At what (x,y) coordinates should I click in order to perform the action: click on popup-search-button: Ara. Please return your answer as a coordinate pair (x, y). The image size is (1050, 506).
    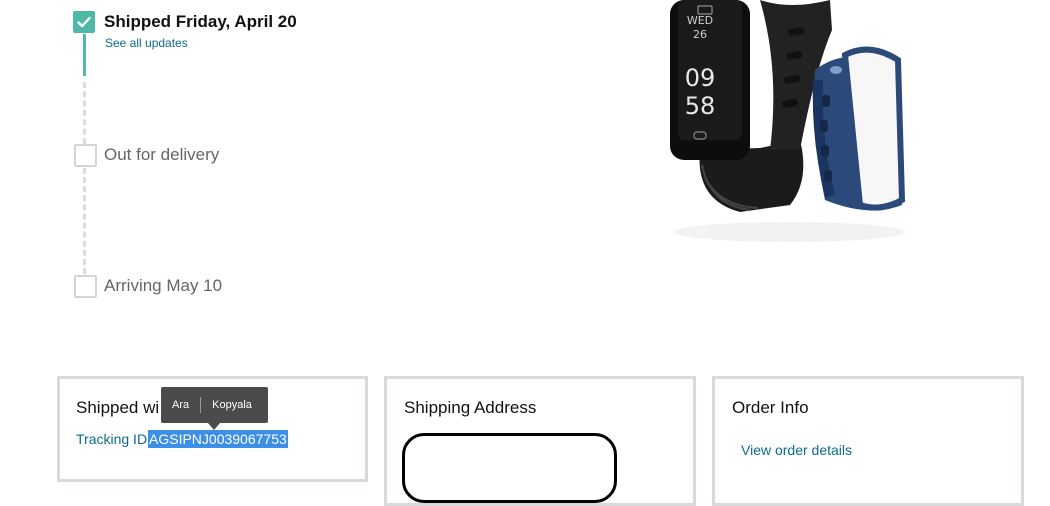
    Looking at the image, I should click on (180, 405).